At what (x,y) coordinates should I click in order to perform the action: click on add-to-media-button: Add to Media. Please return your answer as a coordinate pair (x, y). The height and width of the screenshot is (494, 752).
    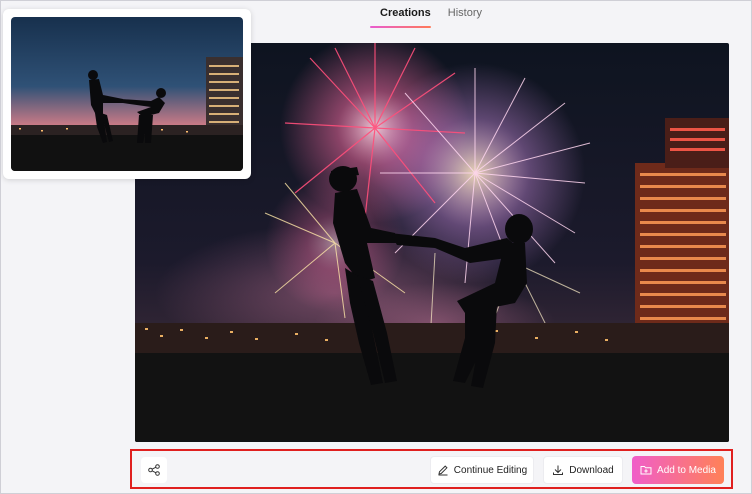
    Looking at the image, I should click on (678, 470).